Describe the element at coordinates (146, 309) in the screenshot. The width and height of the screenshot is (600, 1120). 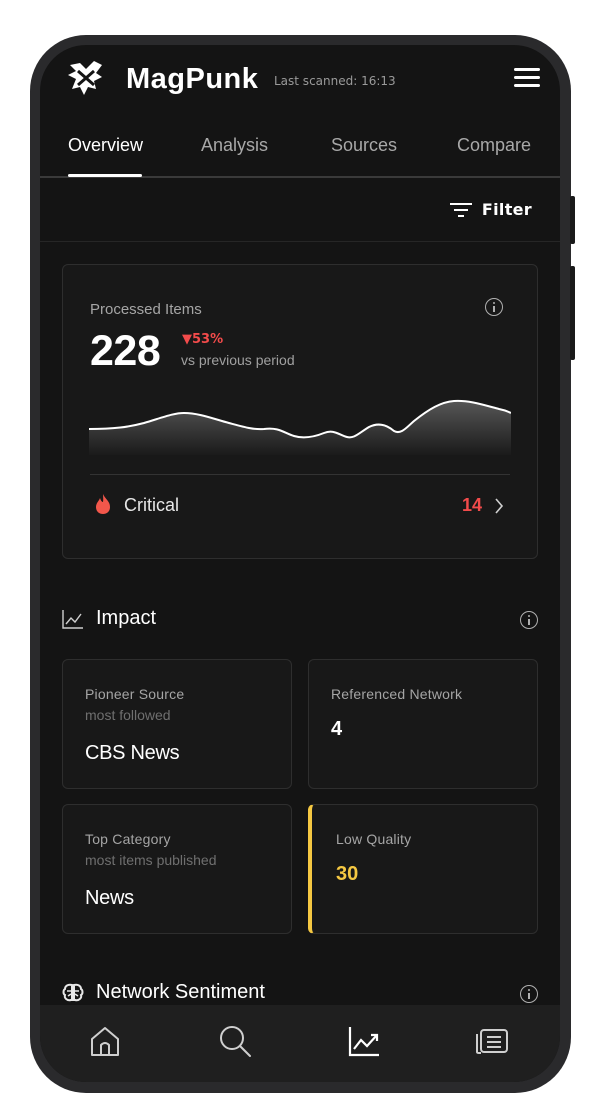
I see `processed-items-label: Processed Items` at that location.